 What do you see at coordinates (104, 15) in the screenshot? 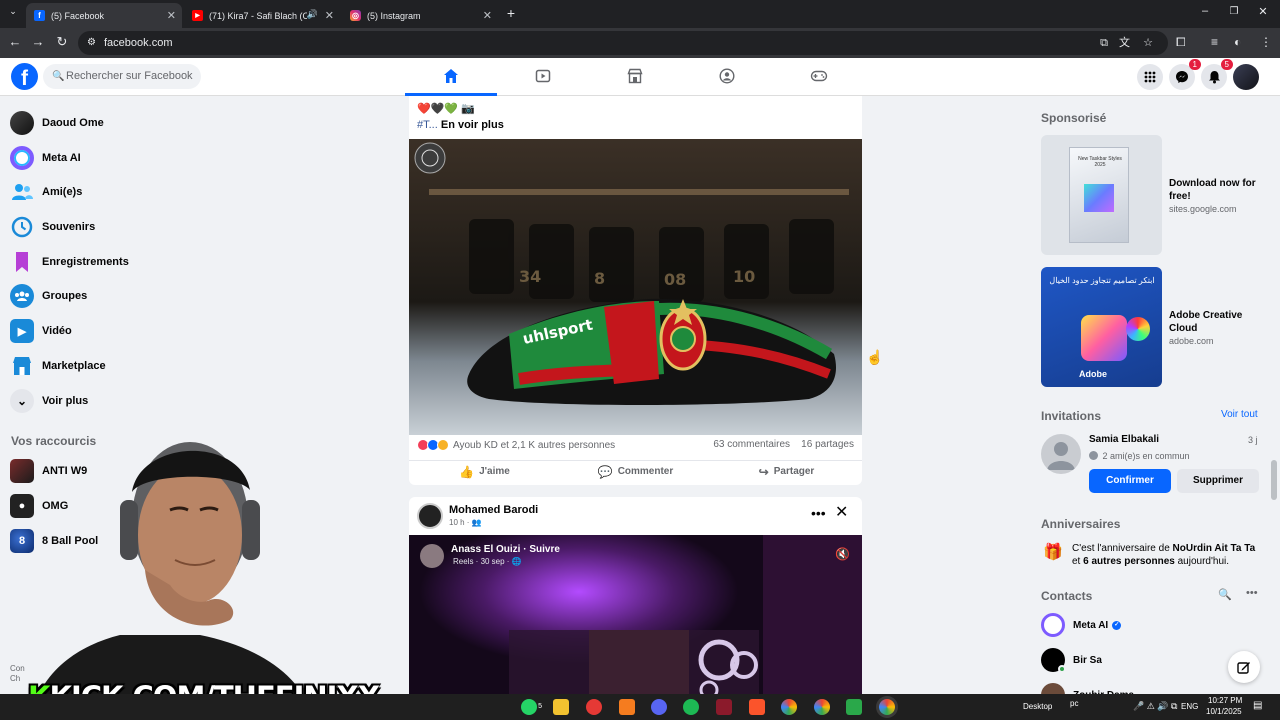
I see `tab-facebook: f (5) Facebook ✕` at bounding box center [104, 15].